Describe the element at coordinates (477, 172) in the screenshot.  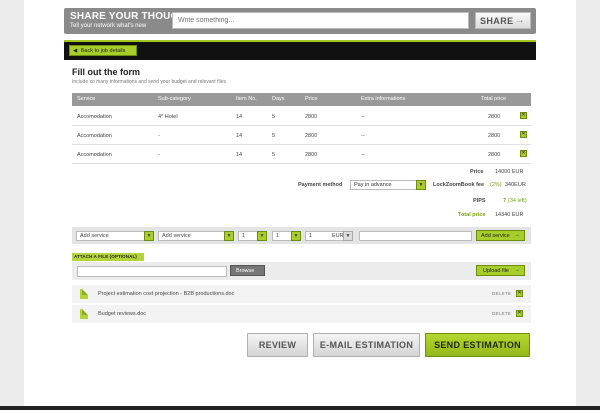
I see `price-label: Price` at that location.